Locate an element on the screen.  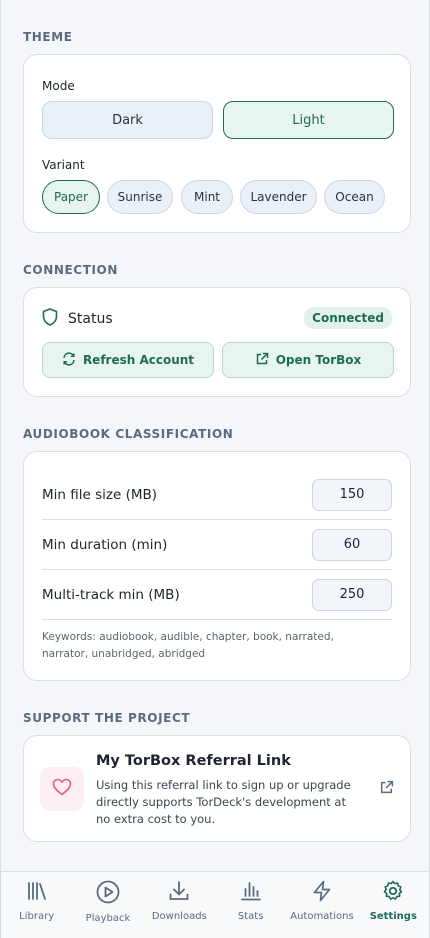
nav-automations-label: Automations is located at coordinates (322, 916).